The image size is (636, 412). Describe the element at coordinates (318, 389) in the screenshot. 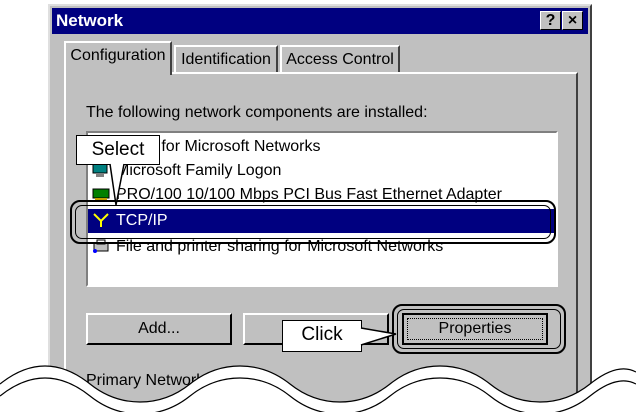

I see `torn-edge` at that location.